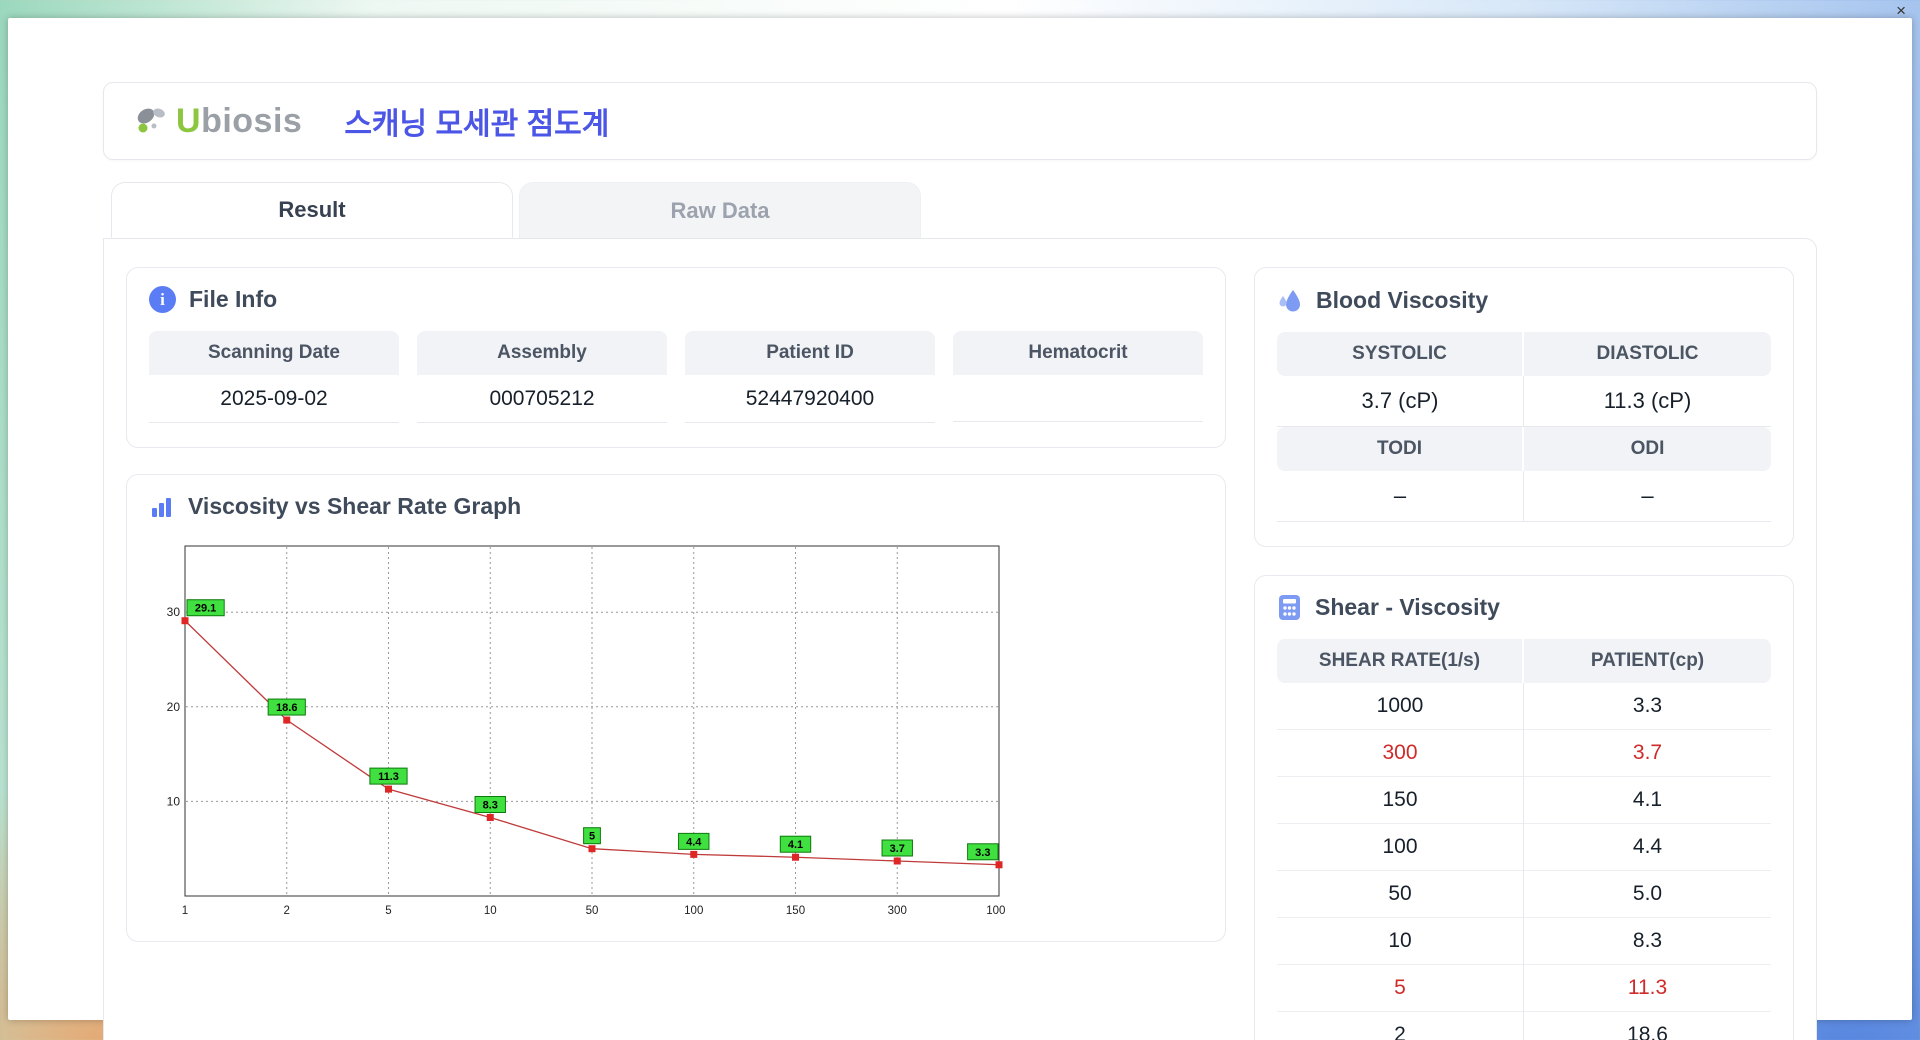 This screenshot has height=1040, width=1920. I want to click on field-value: 52447920400, so click(810, 399).